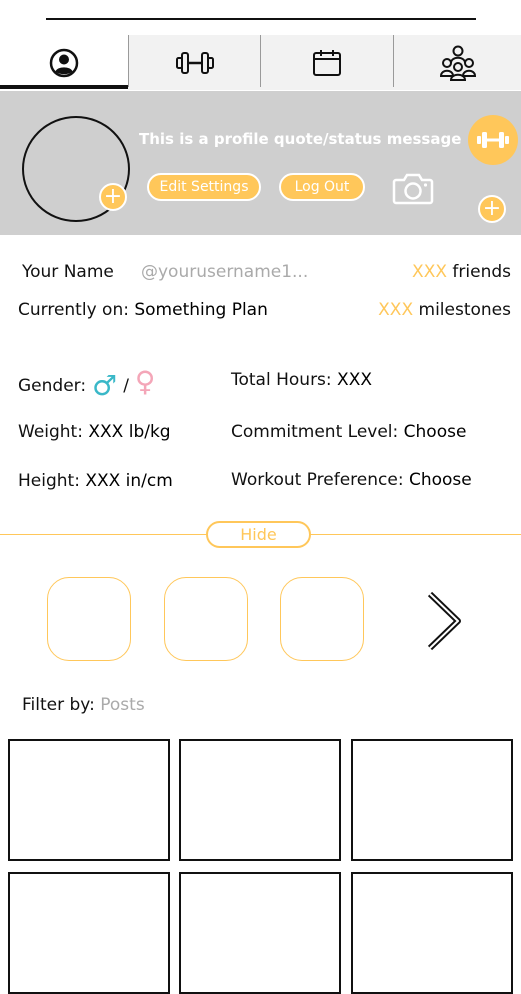 The image size is (521, 994). I want to click on camera-icon, so click(413, 189).